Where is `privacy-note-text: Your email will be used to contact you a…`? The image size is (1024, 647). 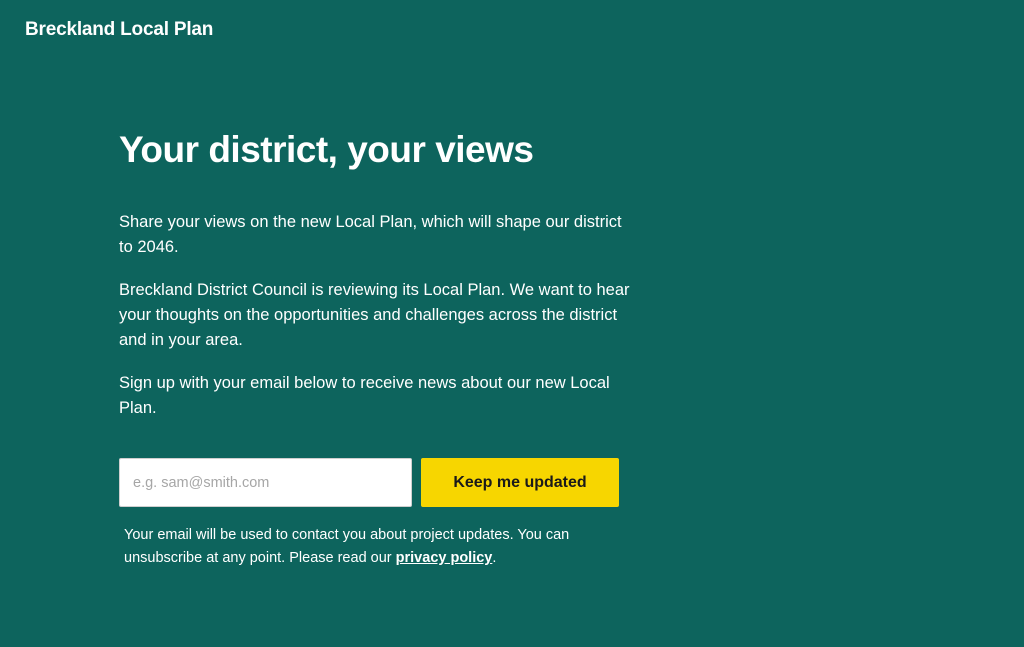
privacy-note-text: Your email will be used to contact you a… is located at coordinates (347, 546).